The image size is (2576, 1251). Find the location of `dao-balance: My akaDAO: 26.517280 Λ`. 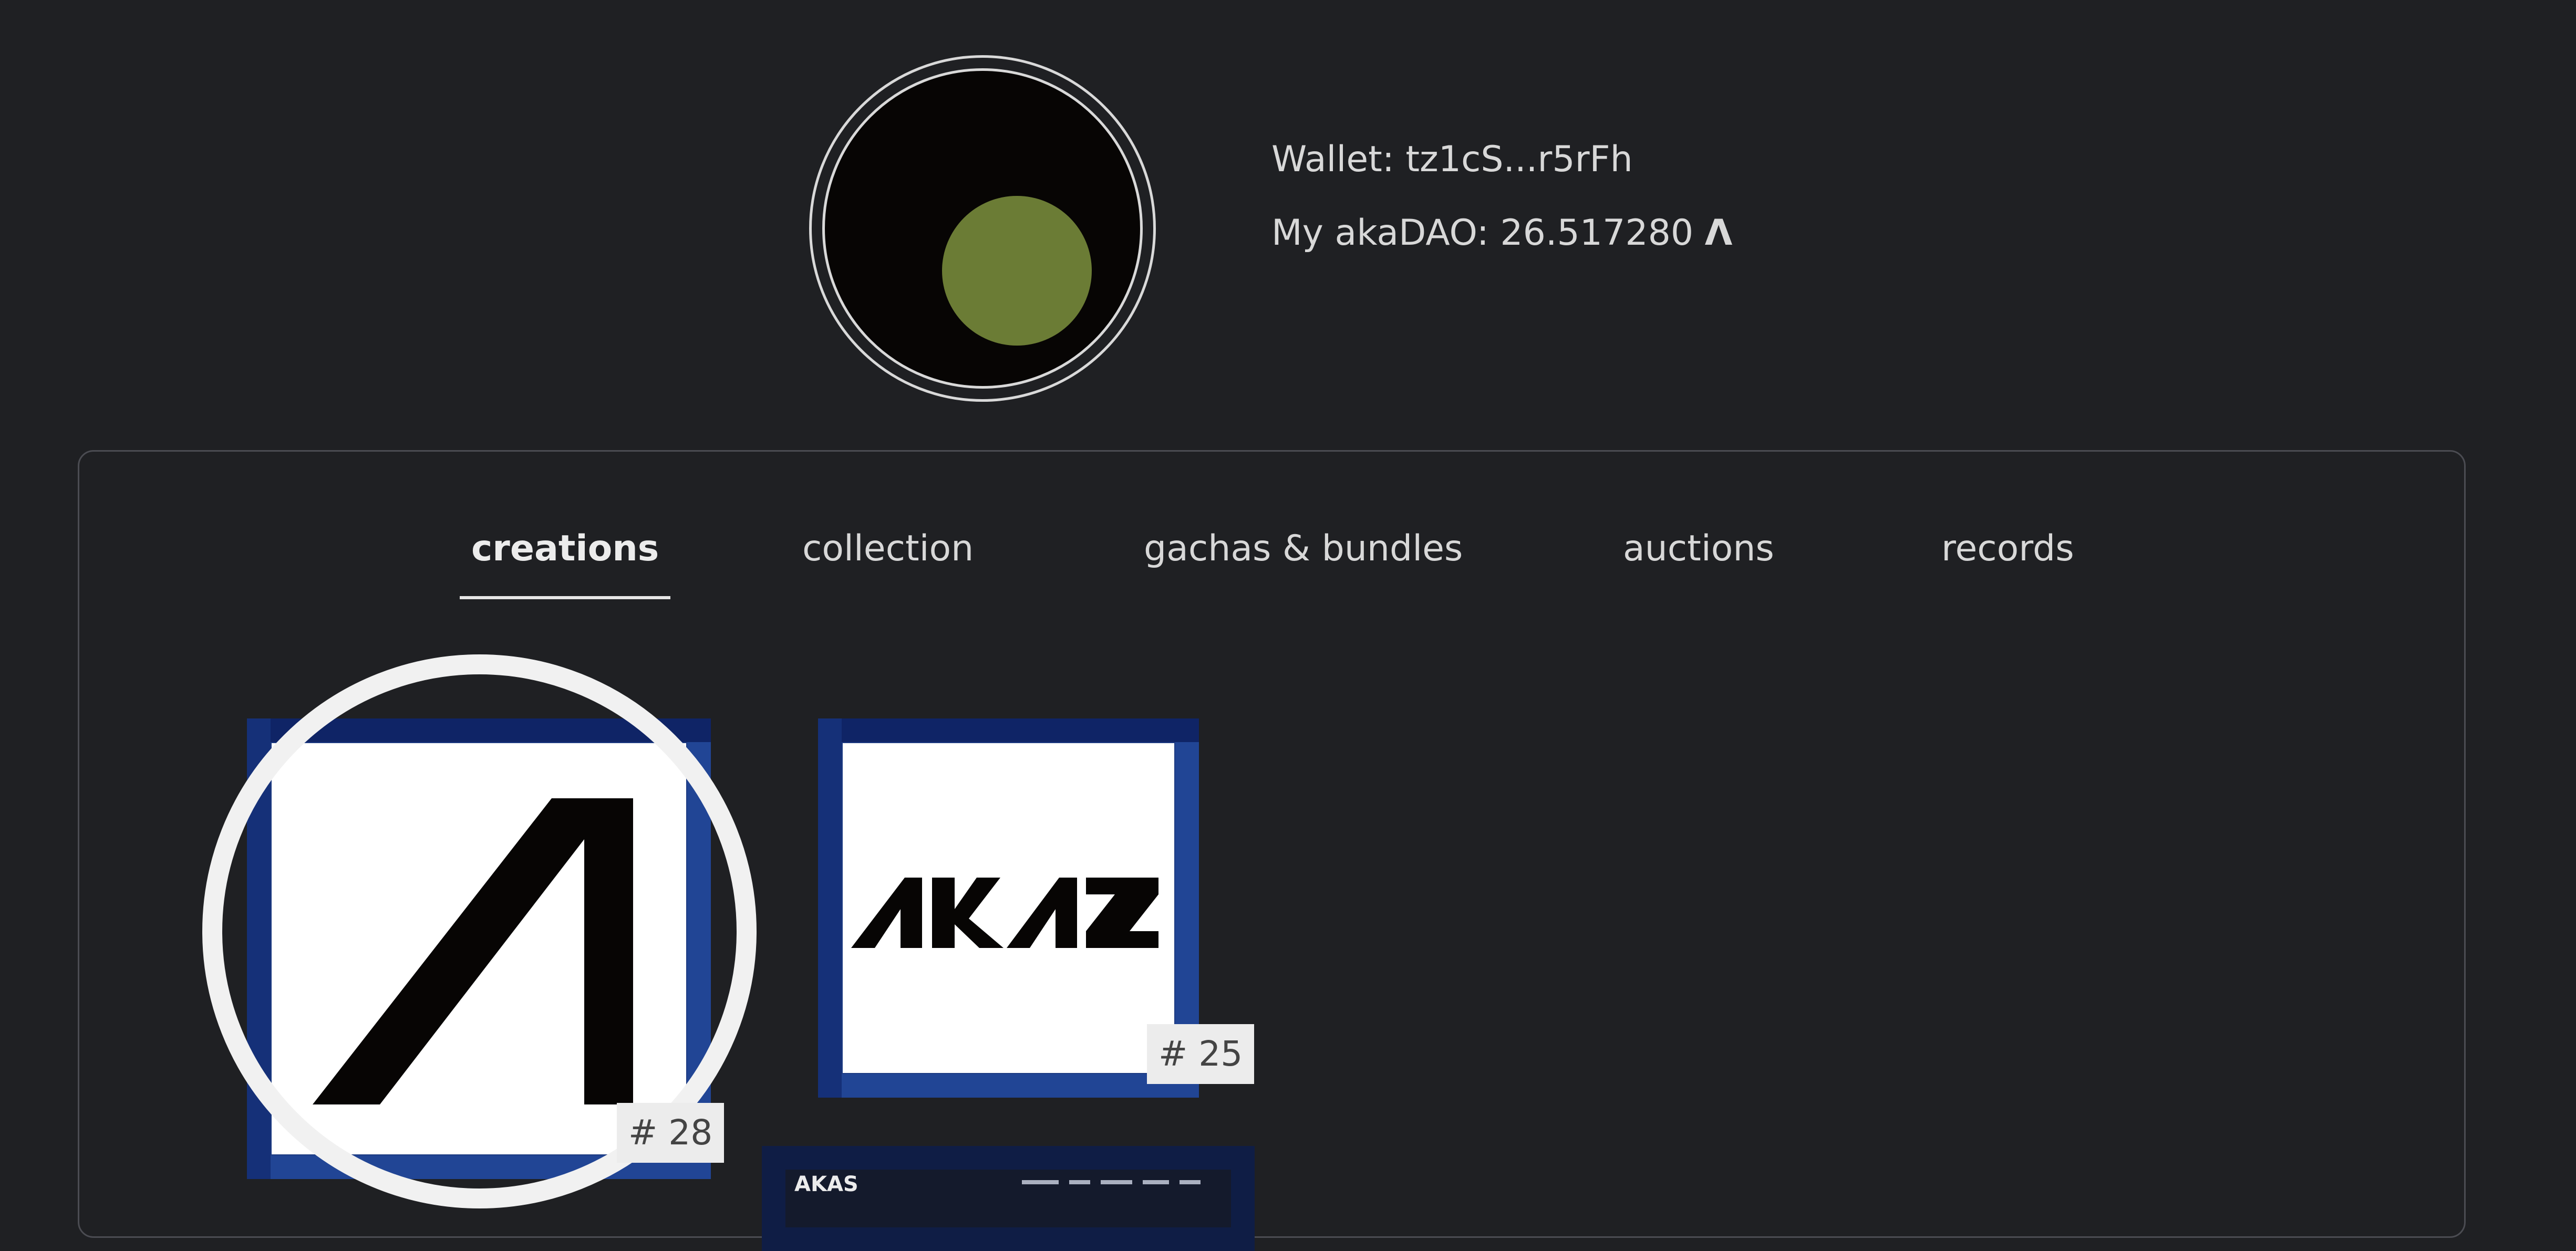

dao-balance: My akaDAO: 26.517280 Λ is located at coordinates (1501, 233).